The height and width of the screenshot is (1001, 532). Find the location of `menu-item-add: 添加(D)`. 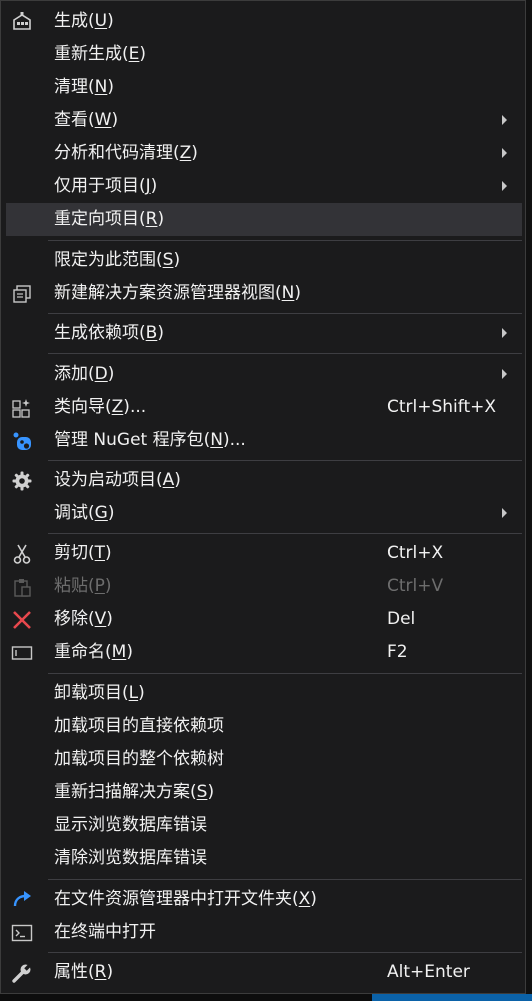

menu-item-add: 添加(D) is located at coordinates (264, 374).